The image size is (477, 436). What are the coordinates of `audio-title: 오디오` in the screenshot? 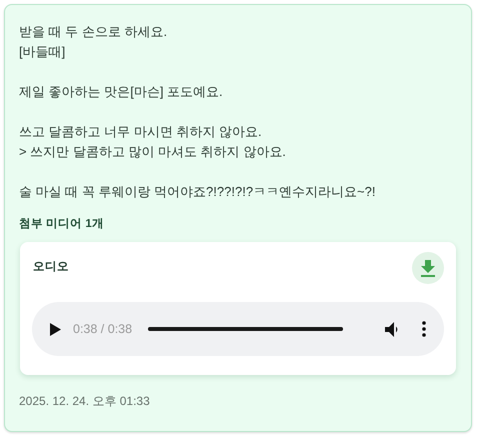 It's located at (51, 268).